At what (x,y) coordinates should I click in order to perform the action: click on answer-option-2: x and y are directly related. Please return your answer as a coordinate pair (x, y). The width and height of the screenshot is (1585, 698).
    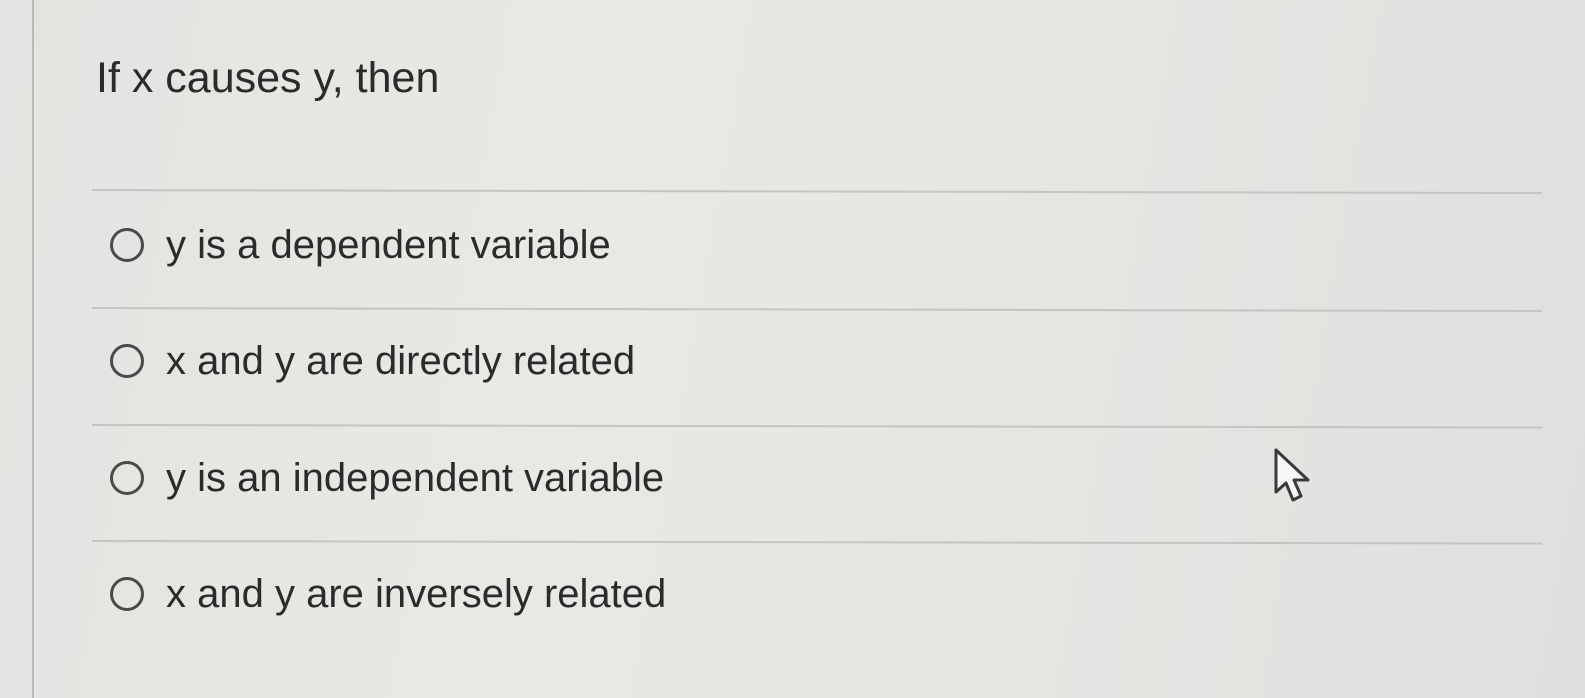
    Looking at the image, I should click on (372, 361).